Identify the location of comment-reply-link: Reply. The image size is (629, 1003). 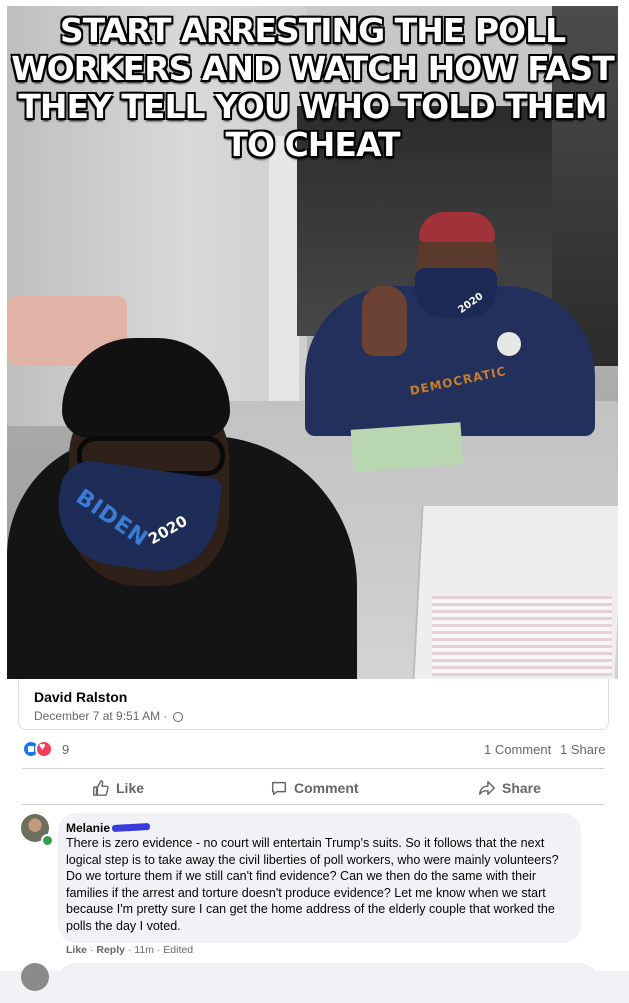
(110, 950).